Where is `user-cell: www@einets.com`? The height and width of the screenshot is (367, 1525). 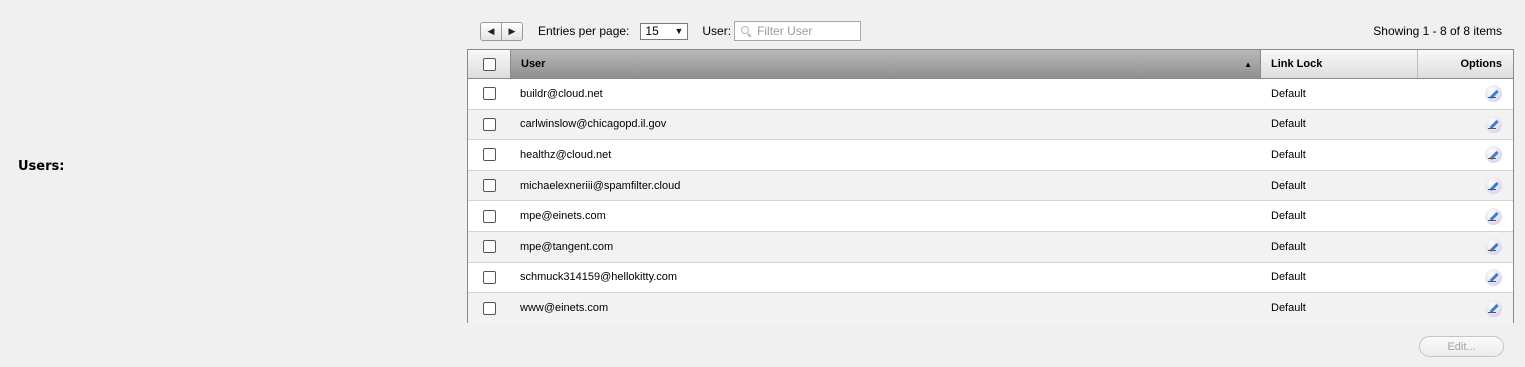 user-cell: www@einets.com is located at coordinates (564, 308).